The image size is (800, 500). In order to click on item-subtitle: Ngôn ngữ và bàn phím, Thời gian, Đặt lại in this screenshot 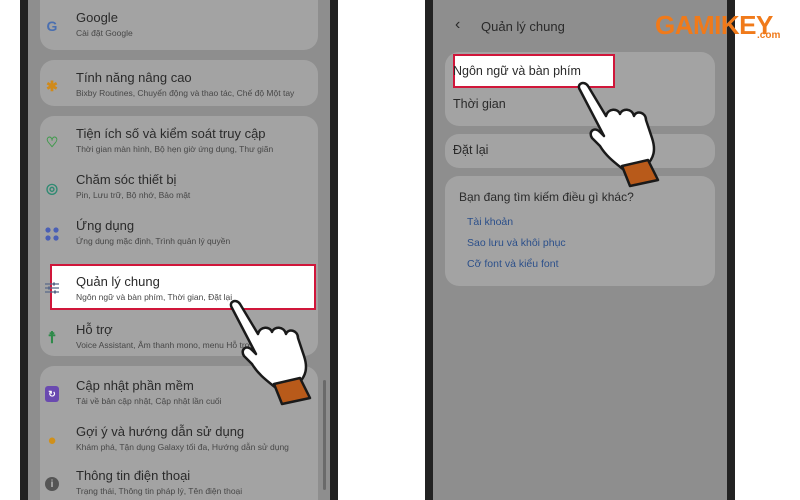, I will do `click(154, 297)`.